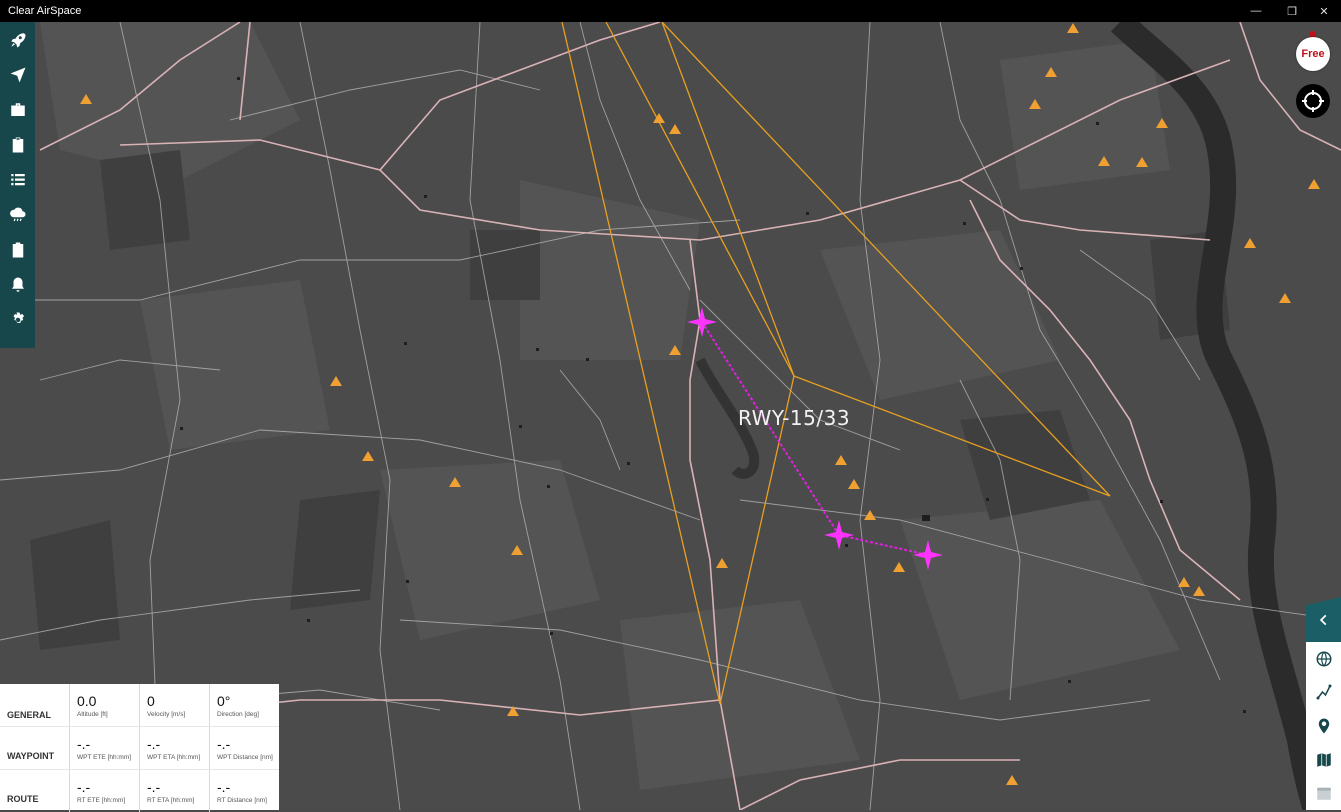  Describe the element at coordinates (154, 744) in the screenshot. I see `wpt-eta-value: -.-` at that location.